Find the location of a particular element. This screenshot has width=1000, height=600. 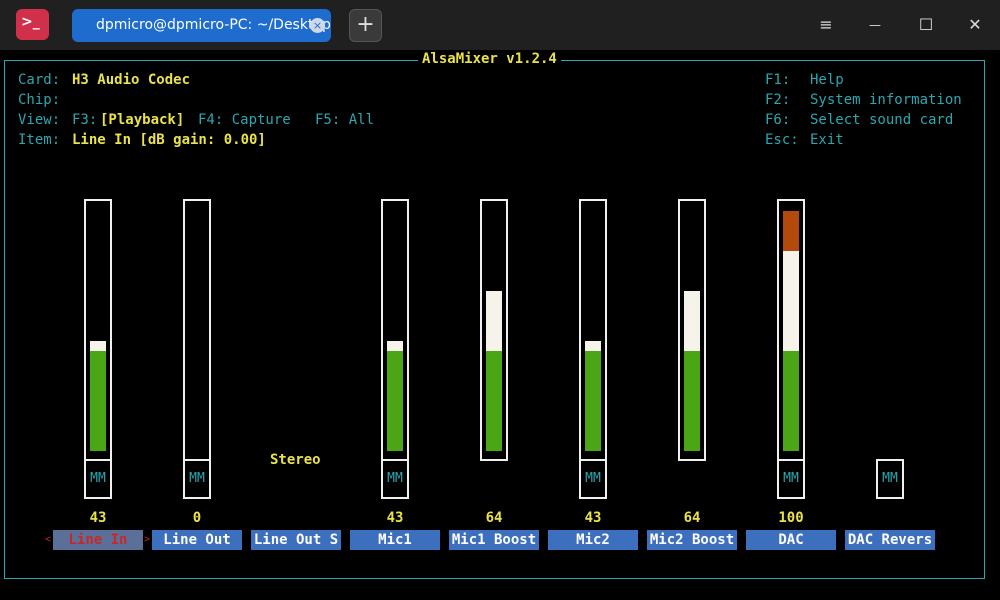

channel-label-mic2: Mic2 is located at coordinates (593, 540).